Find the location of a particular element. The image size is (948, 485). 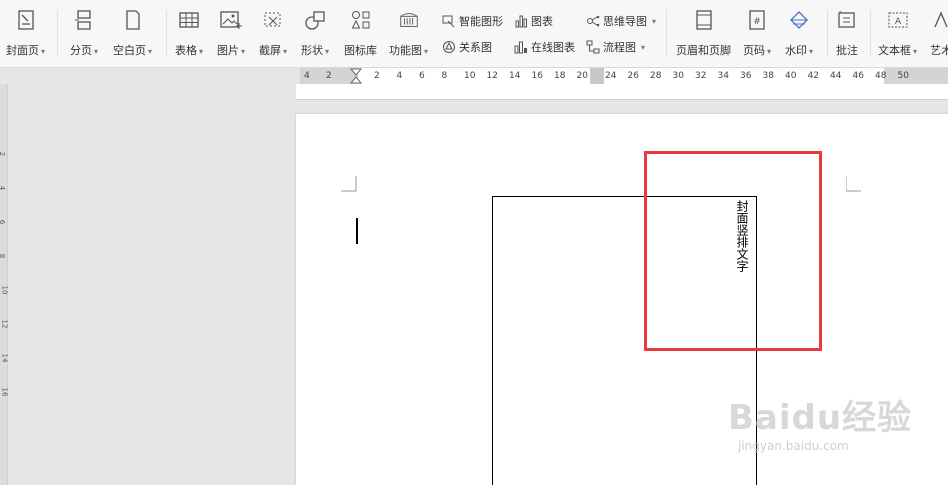

watermark: Baidu经验 jingyan.baidu.com is located at coordinates (820, 421).